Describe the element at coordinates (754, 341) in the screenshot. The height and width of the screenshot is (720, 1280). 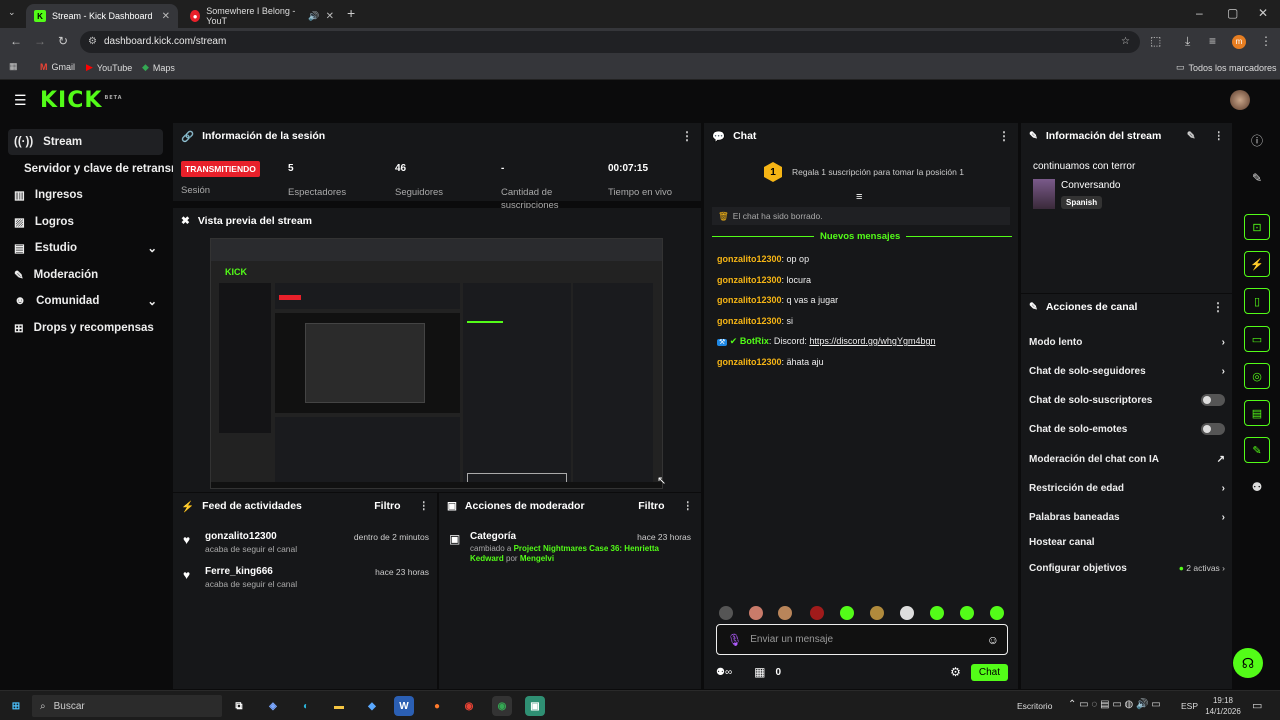
I see `chat-username: BotRix` at that location.